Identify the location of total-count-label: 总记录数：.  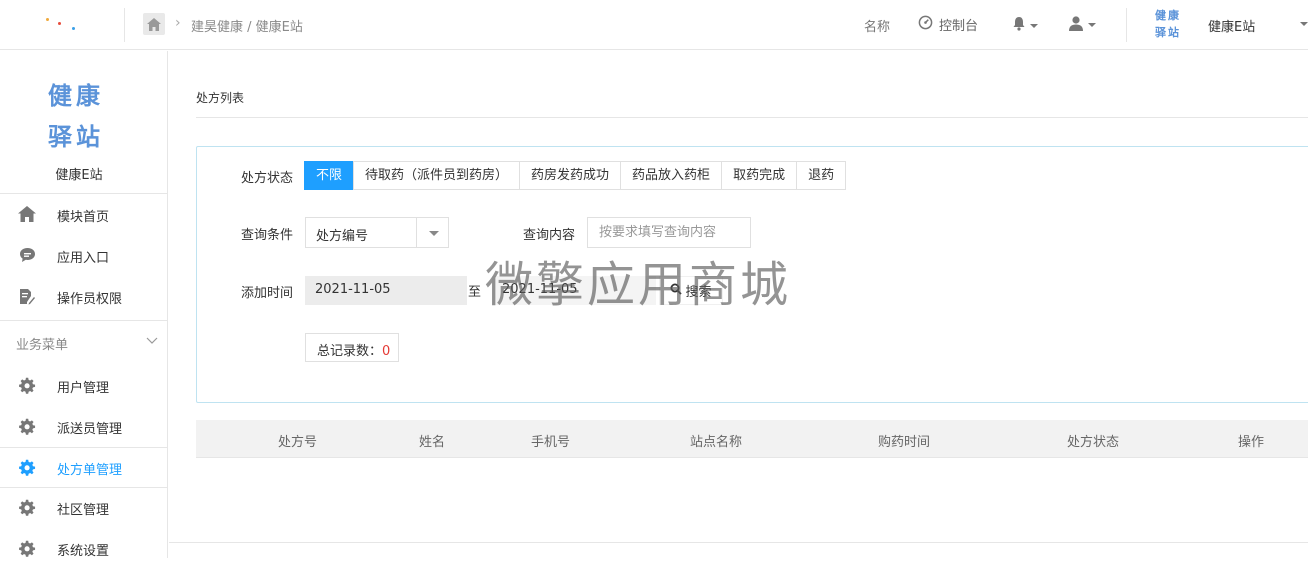
(350, 351).